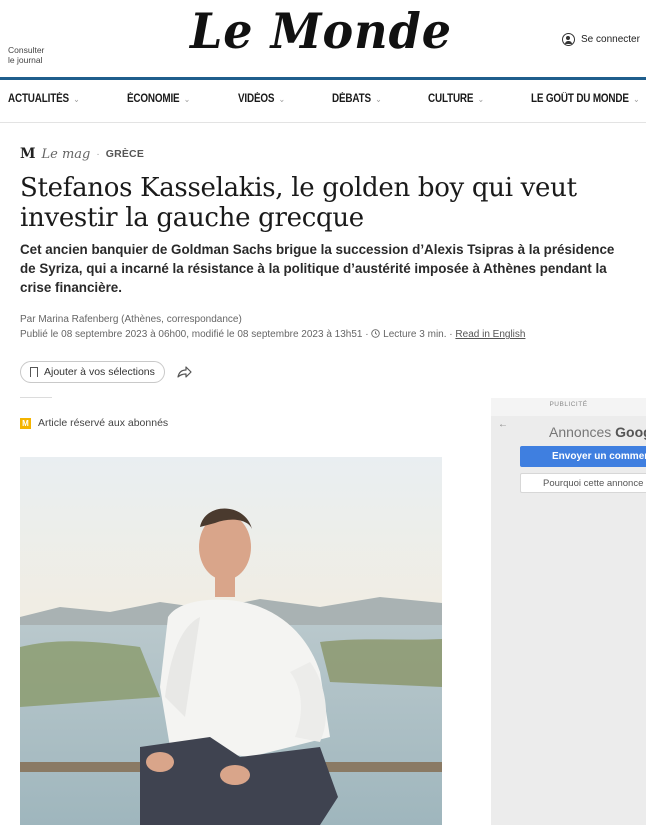  Describe the element at coordinates (25, 423) in the screenshot. I see `premium-icon: M` at that location.